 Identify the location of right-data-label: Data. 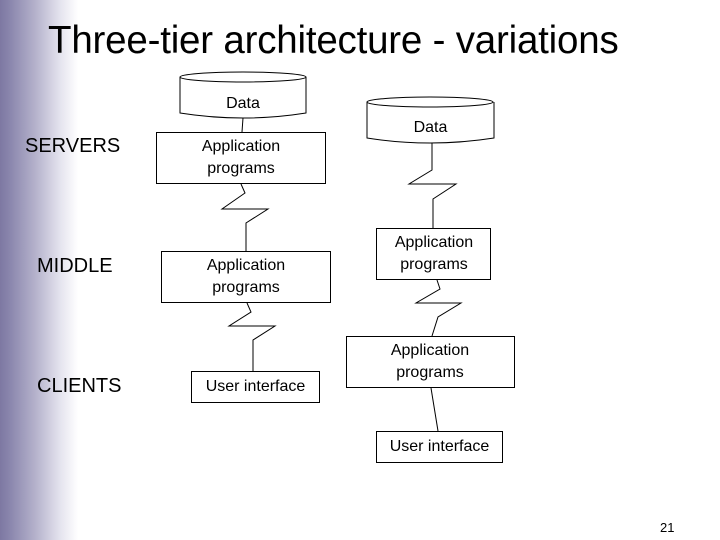
(430, 127).